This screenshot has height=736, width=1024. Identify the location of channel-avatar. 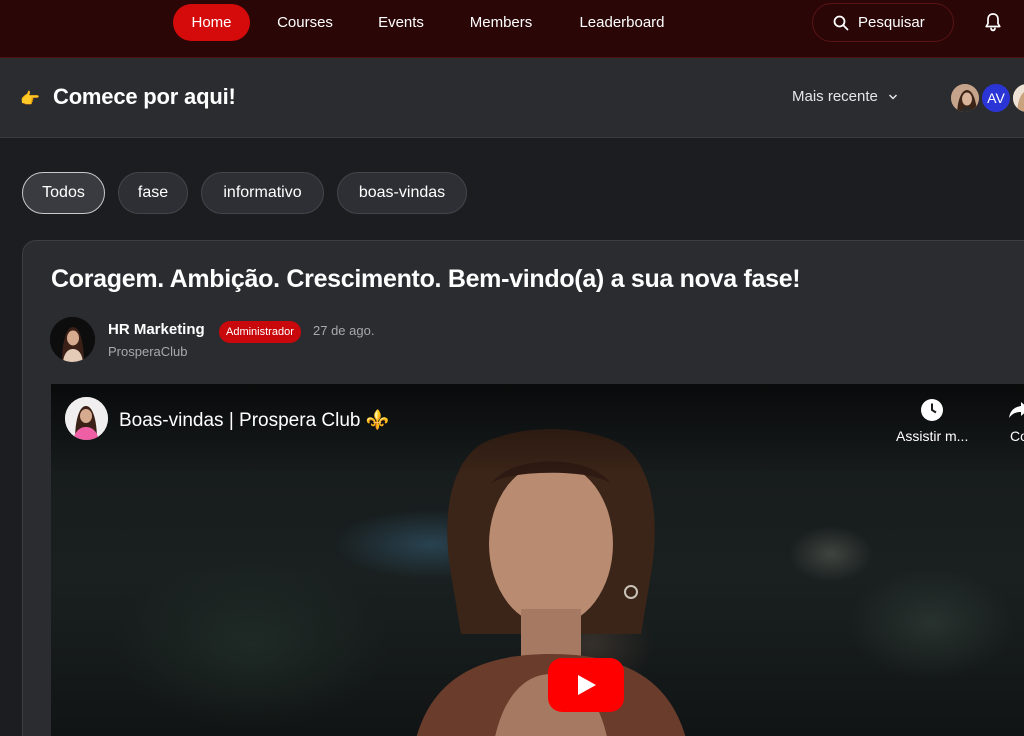
(86, 418).